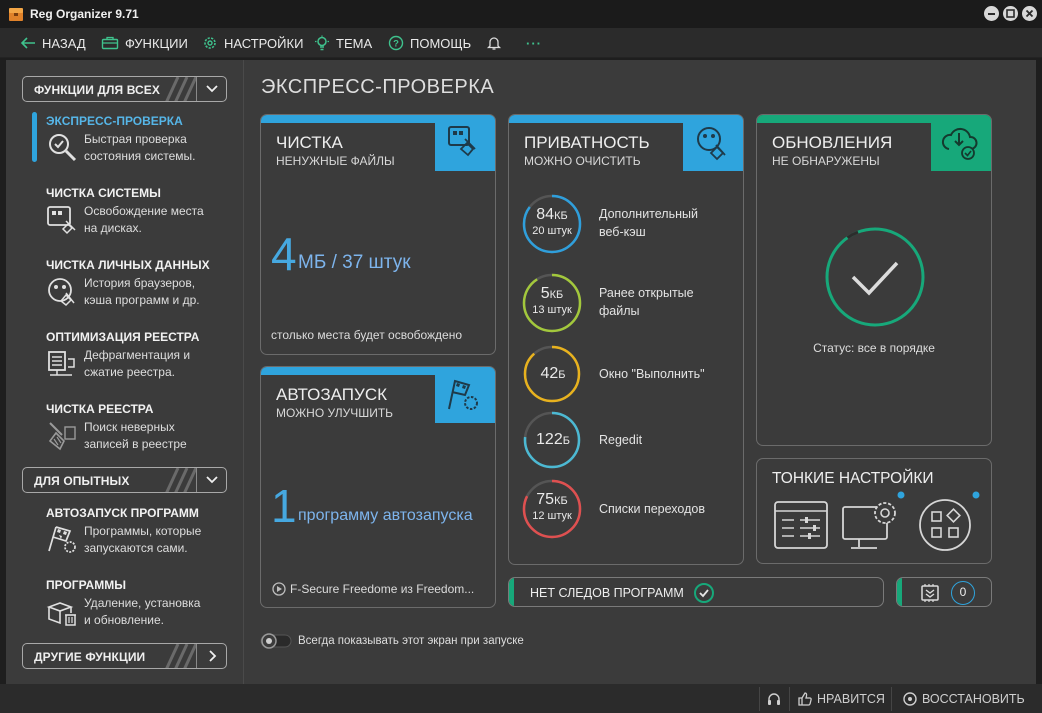 The height and width of the screenshot is (713, 1042). Describe the element at coordinates (122, 513) in the screenshot. I see `sidebar-item-title: АВТОЗАПУСК ПРОГРАММ` at that location.